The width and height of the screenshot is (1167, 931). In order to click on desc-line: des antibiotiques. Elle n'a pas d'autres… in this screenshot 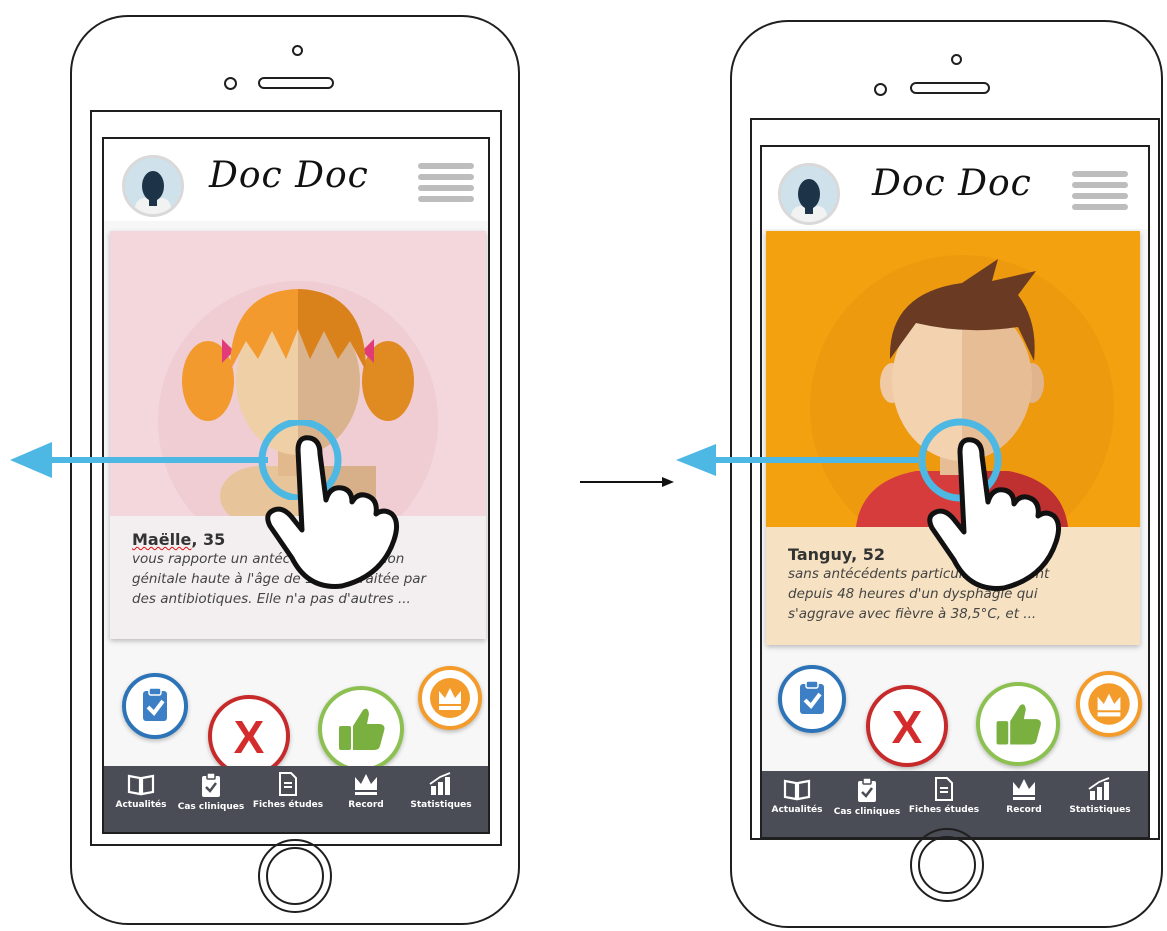, I will do `click(271, 599)`.